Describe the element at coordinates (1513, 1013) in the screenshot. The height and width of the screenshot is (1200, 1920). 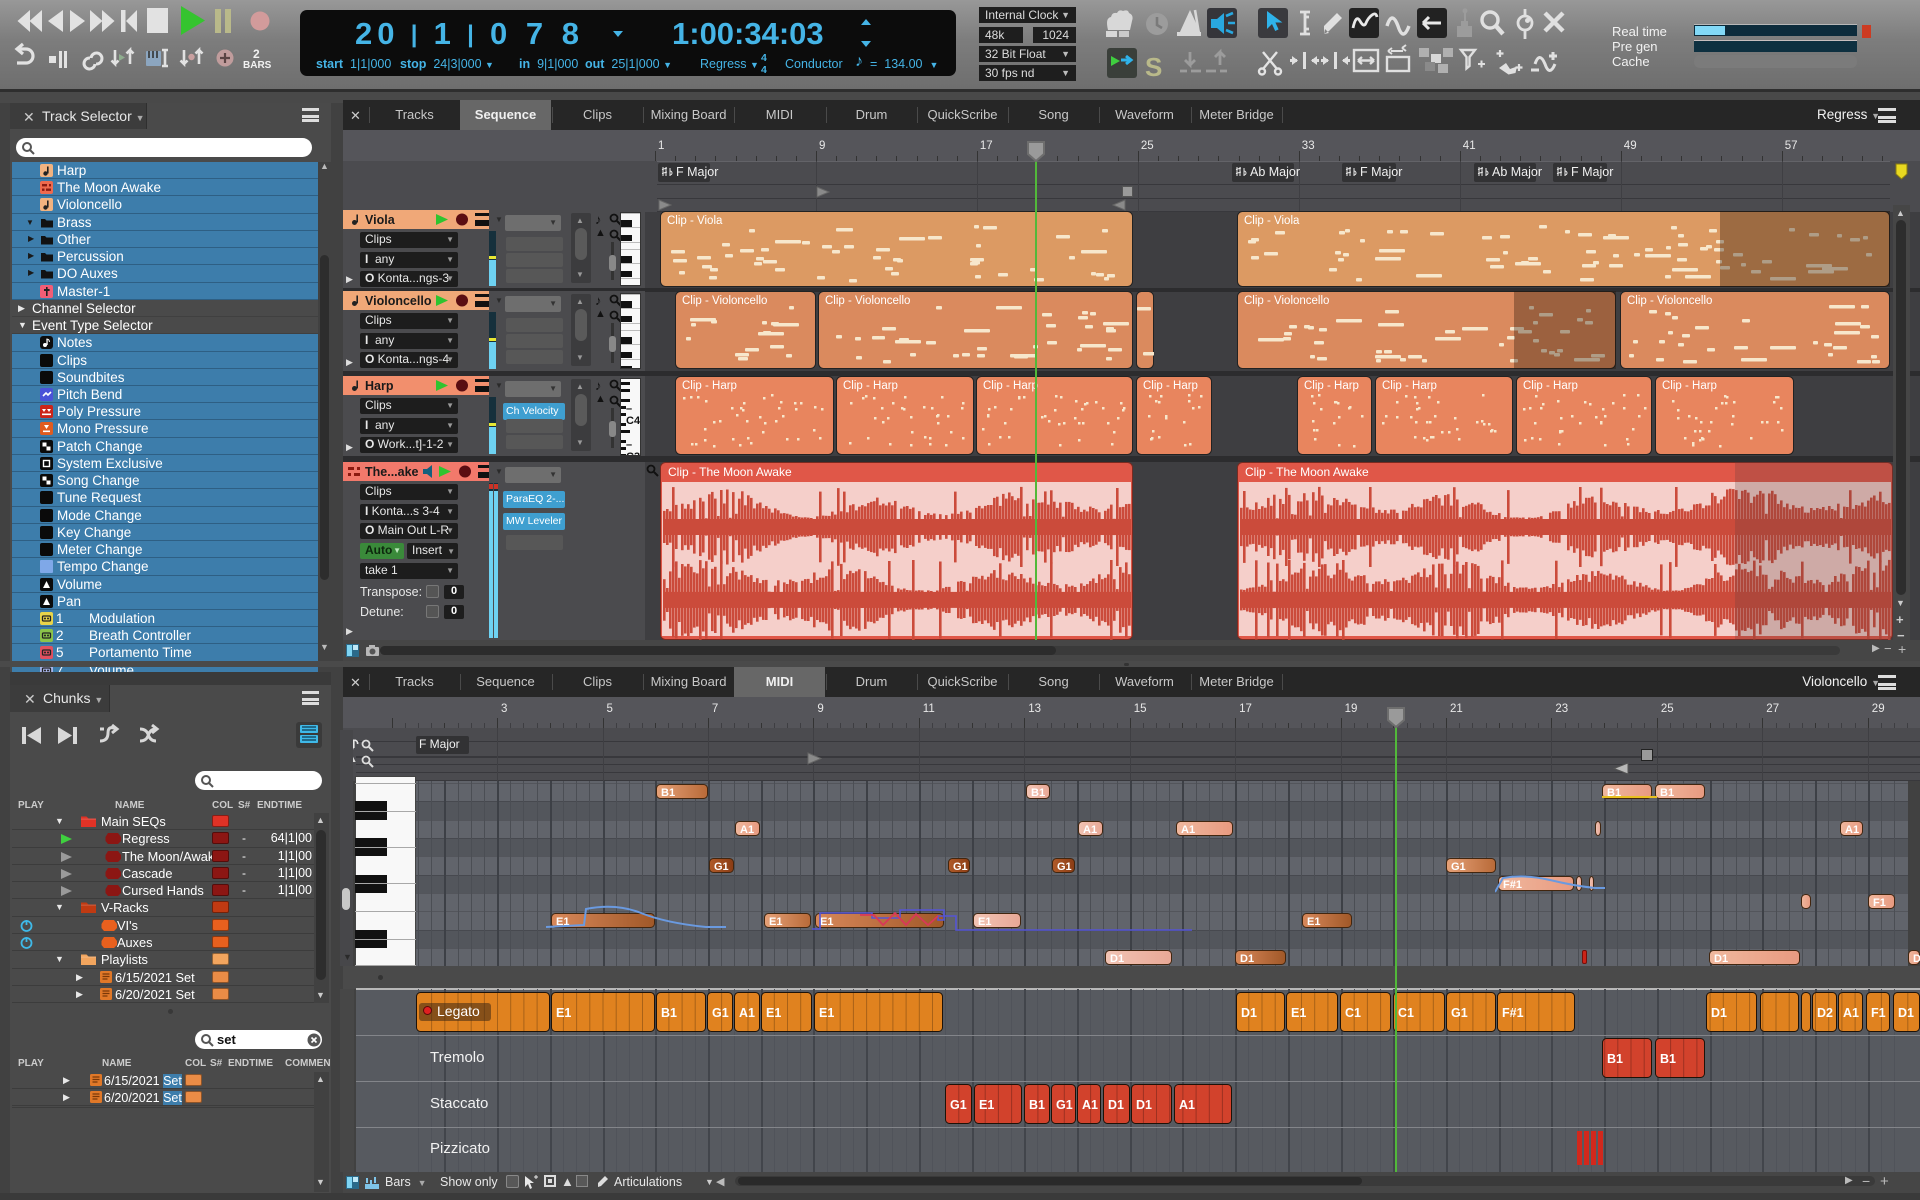
I see `svg-text: F#1` at that location.